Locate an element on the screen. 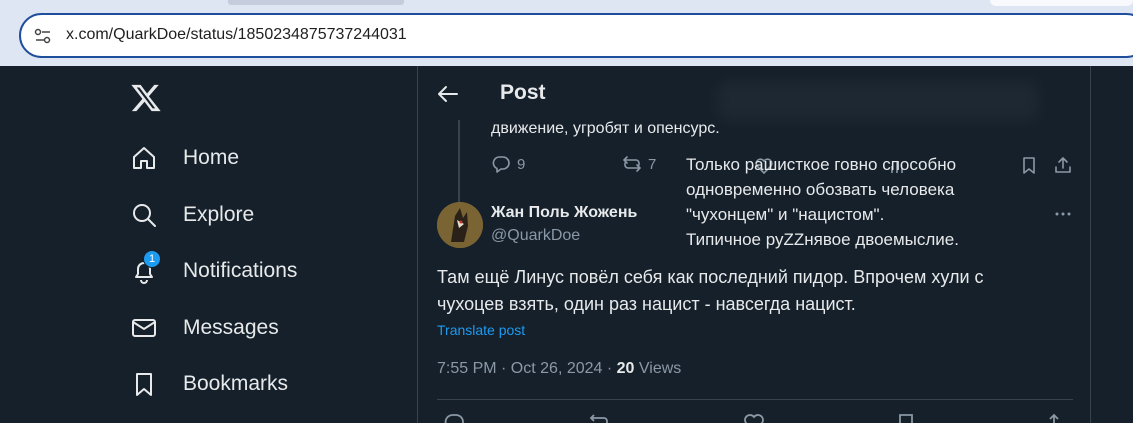 This screenshot has width=1133, height=423. sidebar-item-notifications: 1 Notifications is located at coordinates (214, 270).